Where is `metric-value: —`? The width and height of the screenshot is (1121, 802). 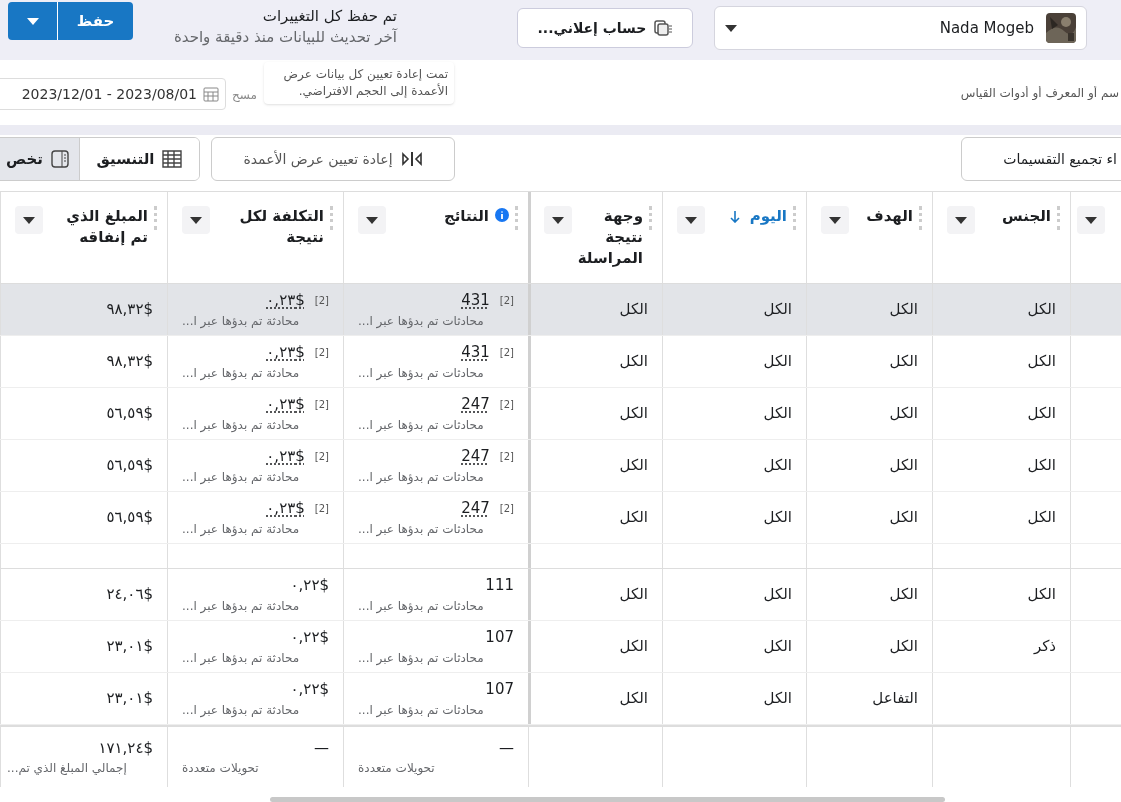
metric-value: — is located at coordinates (321, 748).